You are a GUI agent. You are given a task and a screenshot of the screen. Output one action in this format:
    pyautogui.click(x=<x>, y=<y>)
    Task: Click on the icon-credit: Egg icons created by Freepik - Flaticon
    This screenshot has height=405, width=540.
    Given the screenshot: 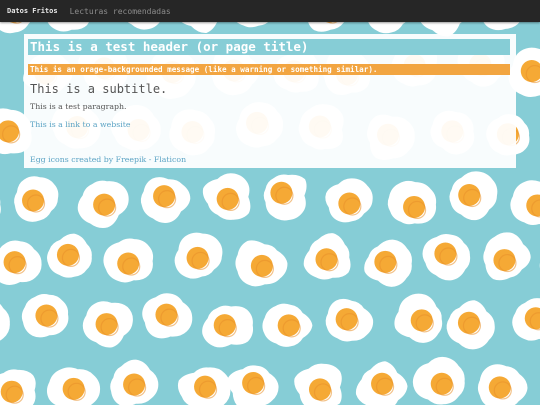 What is the action you would take?
    pyautogui.click(x=108, y=159)
    